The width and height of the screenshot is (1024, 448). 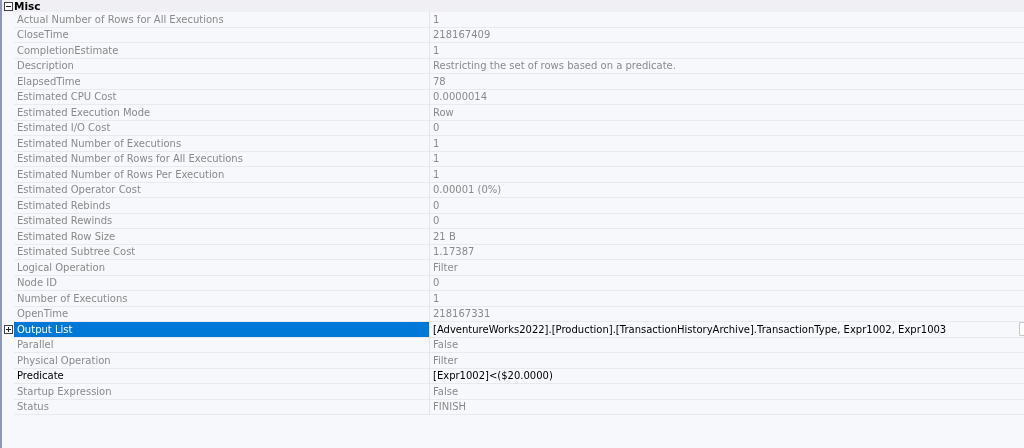 What do you see at coordinates (222, 392) in the screenshot?
I see `property-name: Startup Expression` at bounding box center [222, 392].